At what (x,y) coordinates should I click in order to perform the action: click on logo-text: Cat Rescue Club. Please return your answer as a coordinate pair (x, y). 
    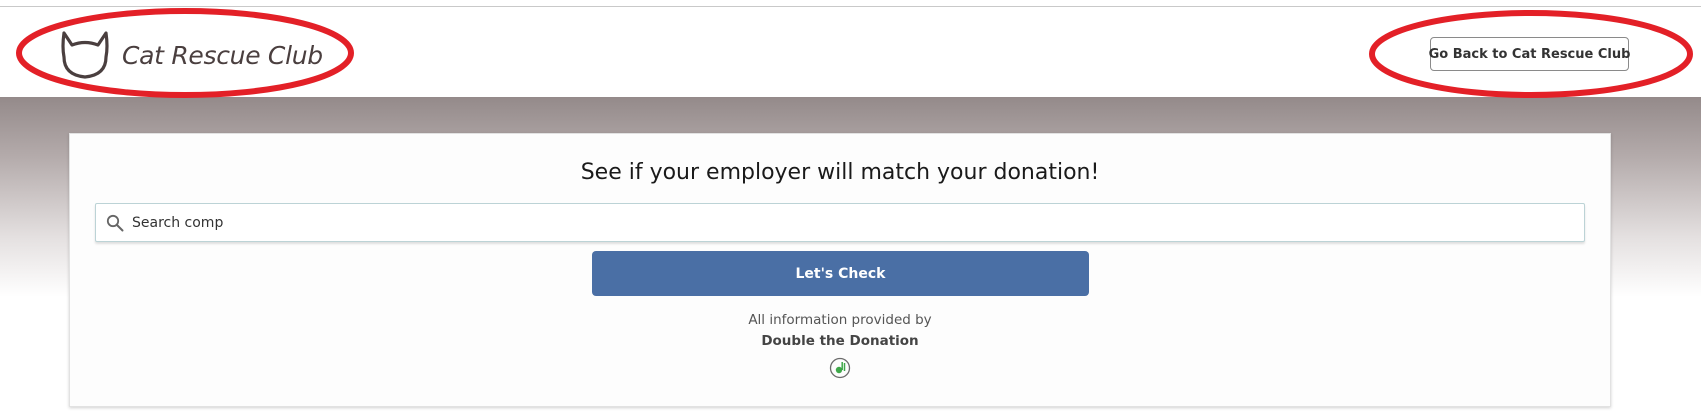
    Looking at the image, I should click on (222, 55).